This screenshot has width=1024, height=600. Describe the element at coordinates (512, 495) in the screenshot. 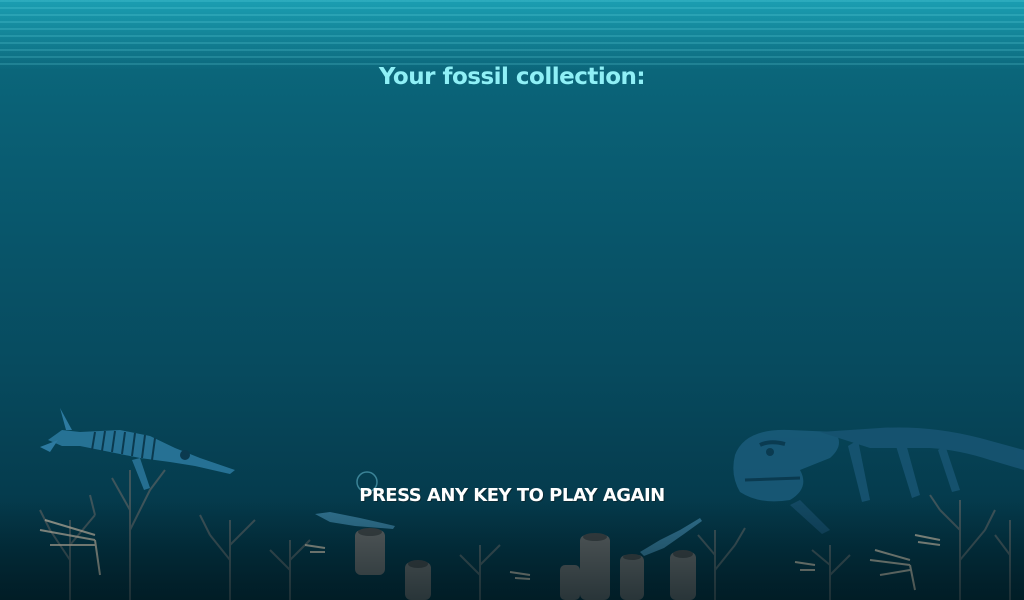

I see `play-again-prompt: PRESS ANY KEY TO PLAY AGAIN` at that location.